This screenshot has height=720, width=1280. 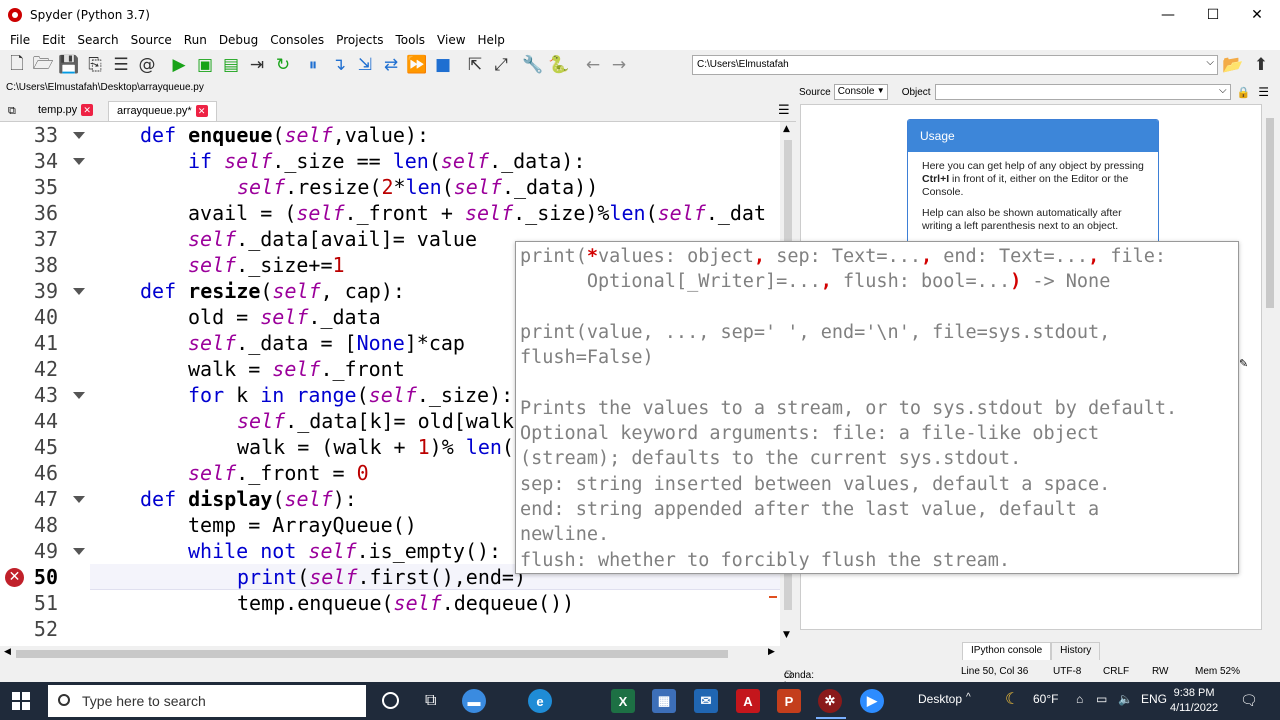 I want to click on maximize-button: ☐, so click(x=1213, y=15).